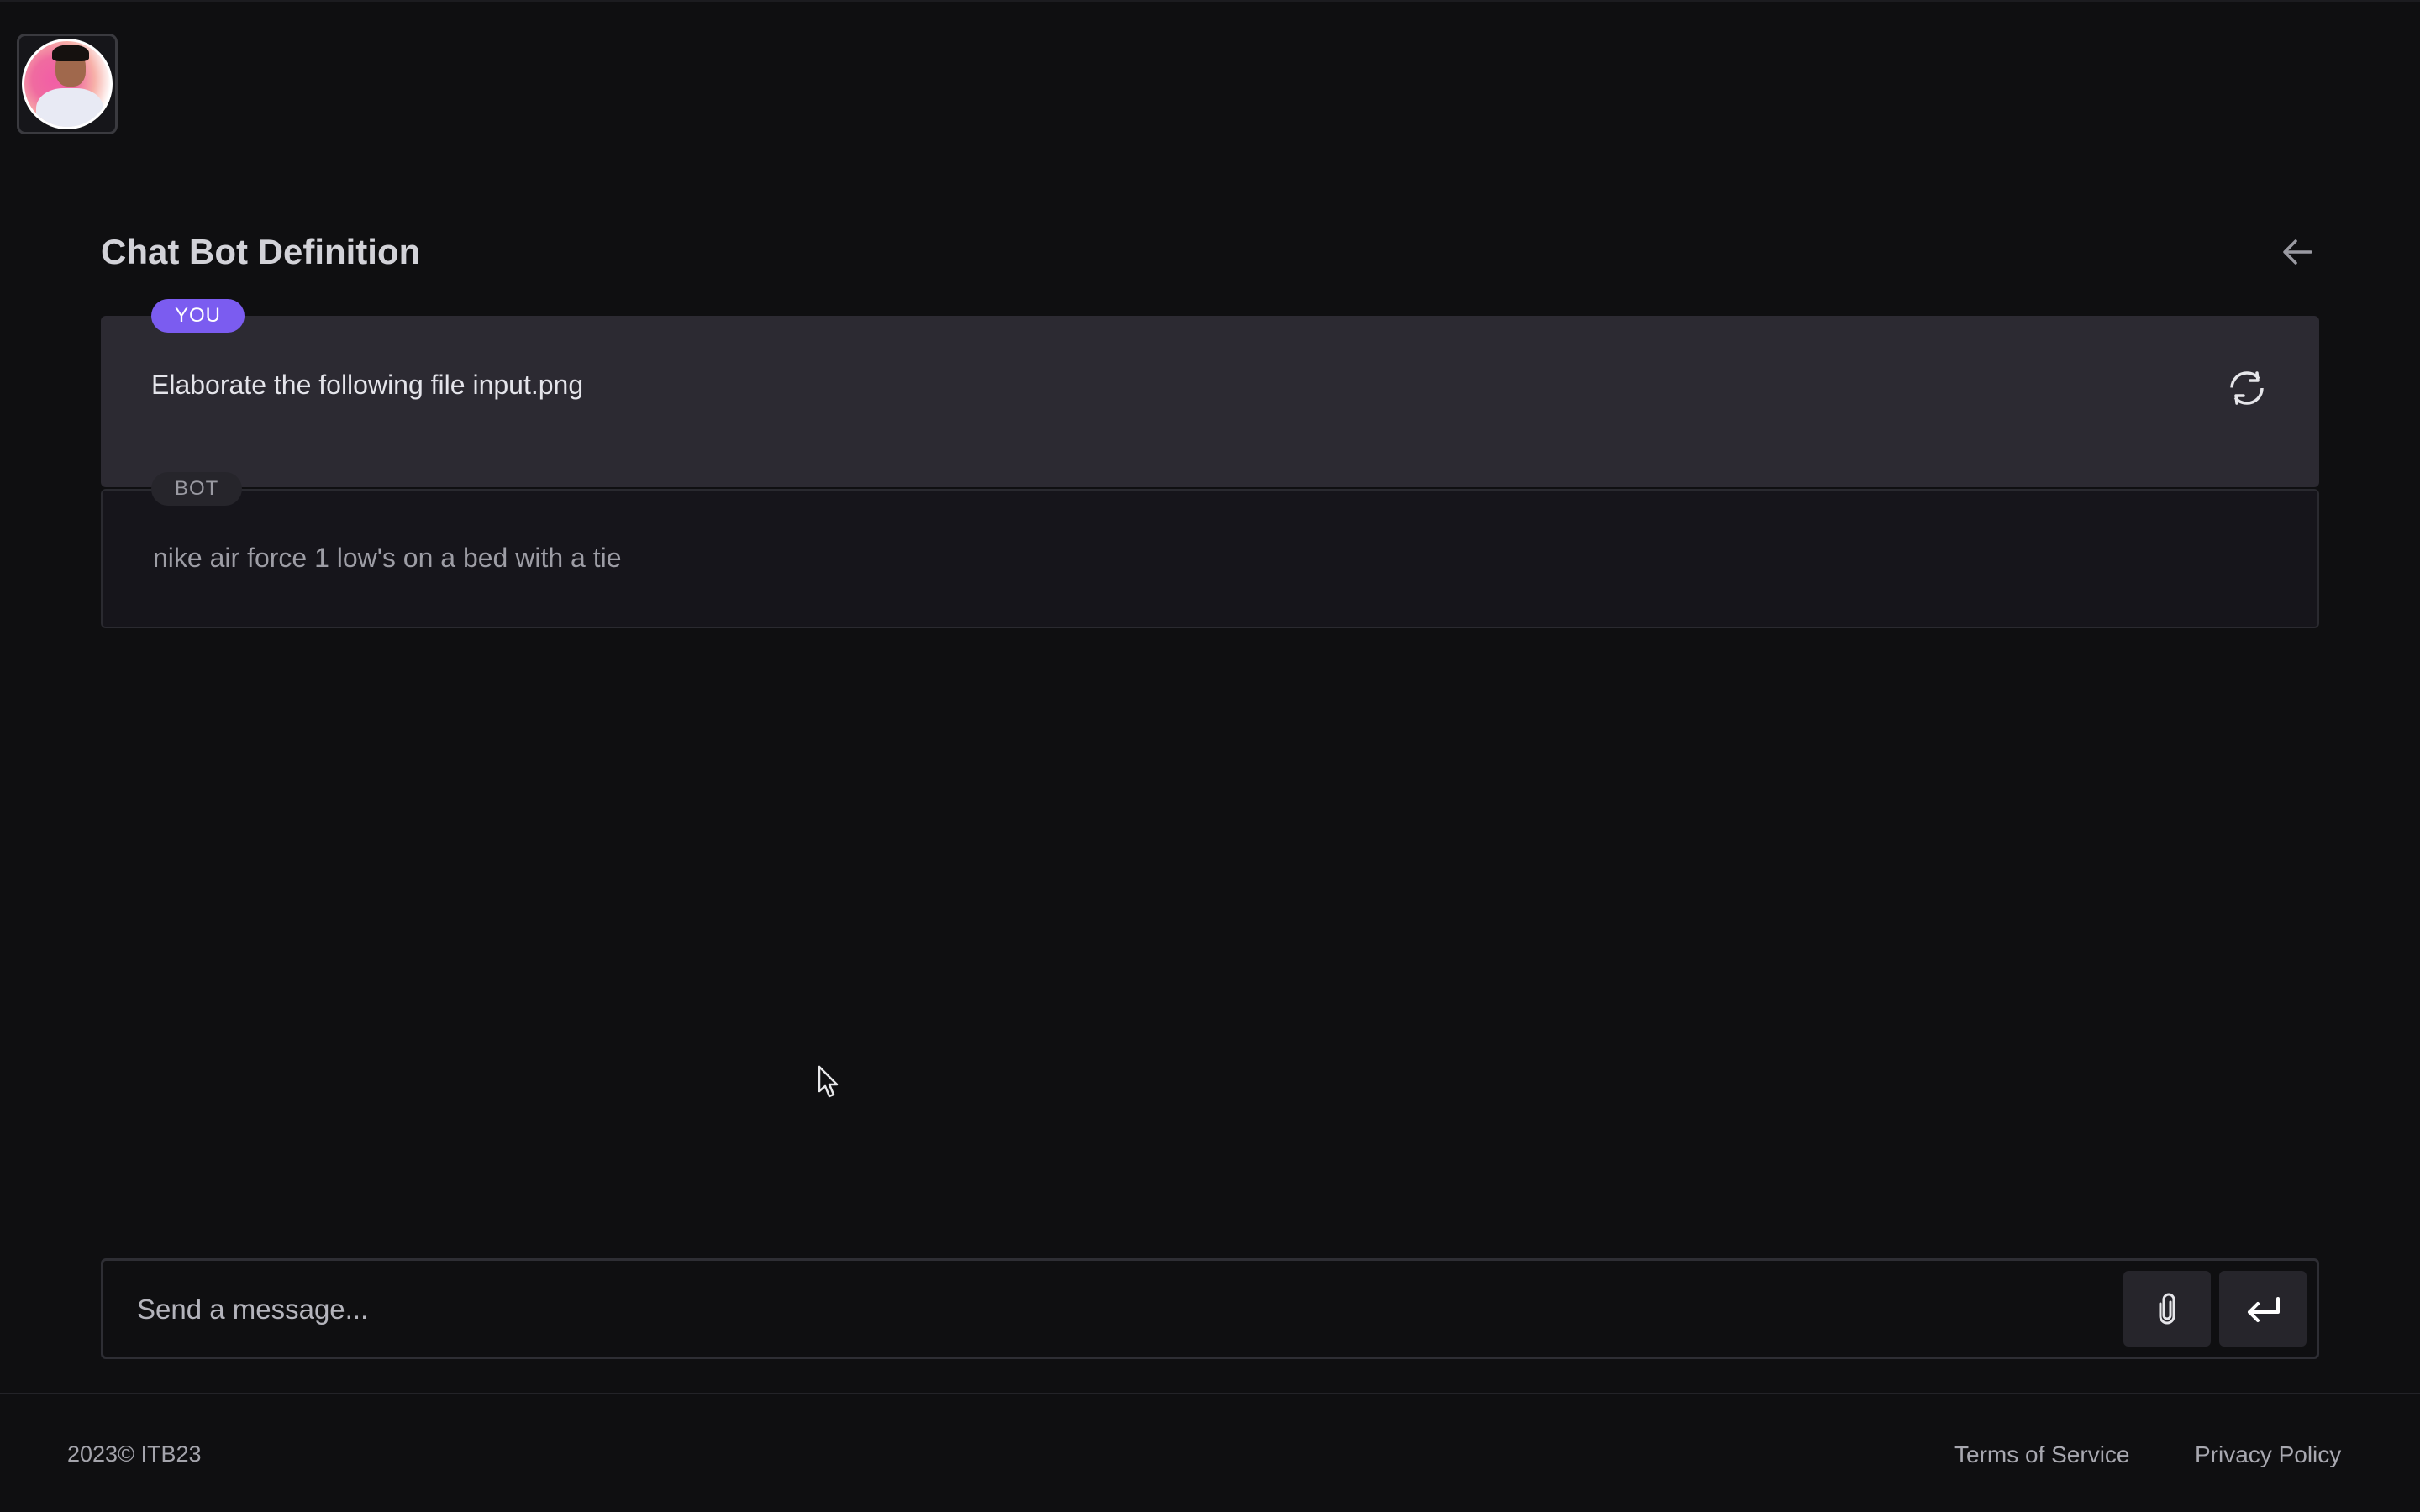  I want to click on mouse-cursor-icon, so click(828, 1081).